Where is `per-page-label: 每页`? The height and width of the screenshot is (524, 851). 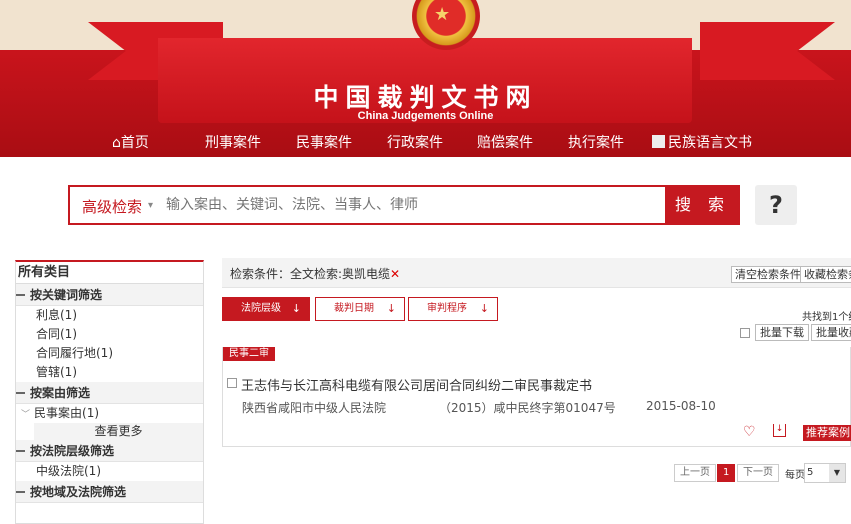
per-page-label: 每页 is located at coordinates (795, 475).